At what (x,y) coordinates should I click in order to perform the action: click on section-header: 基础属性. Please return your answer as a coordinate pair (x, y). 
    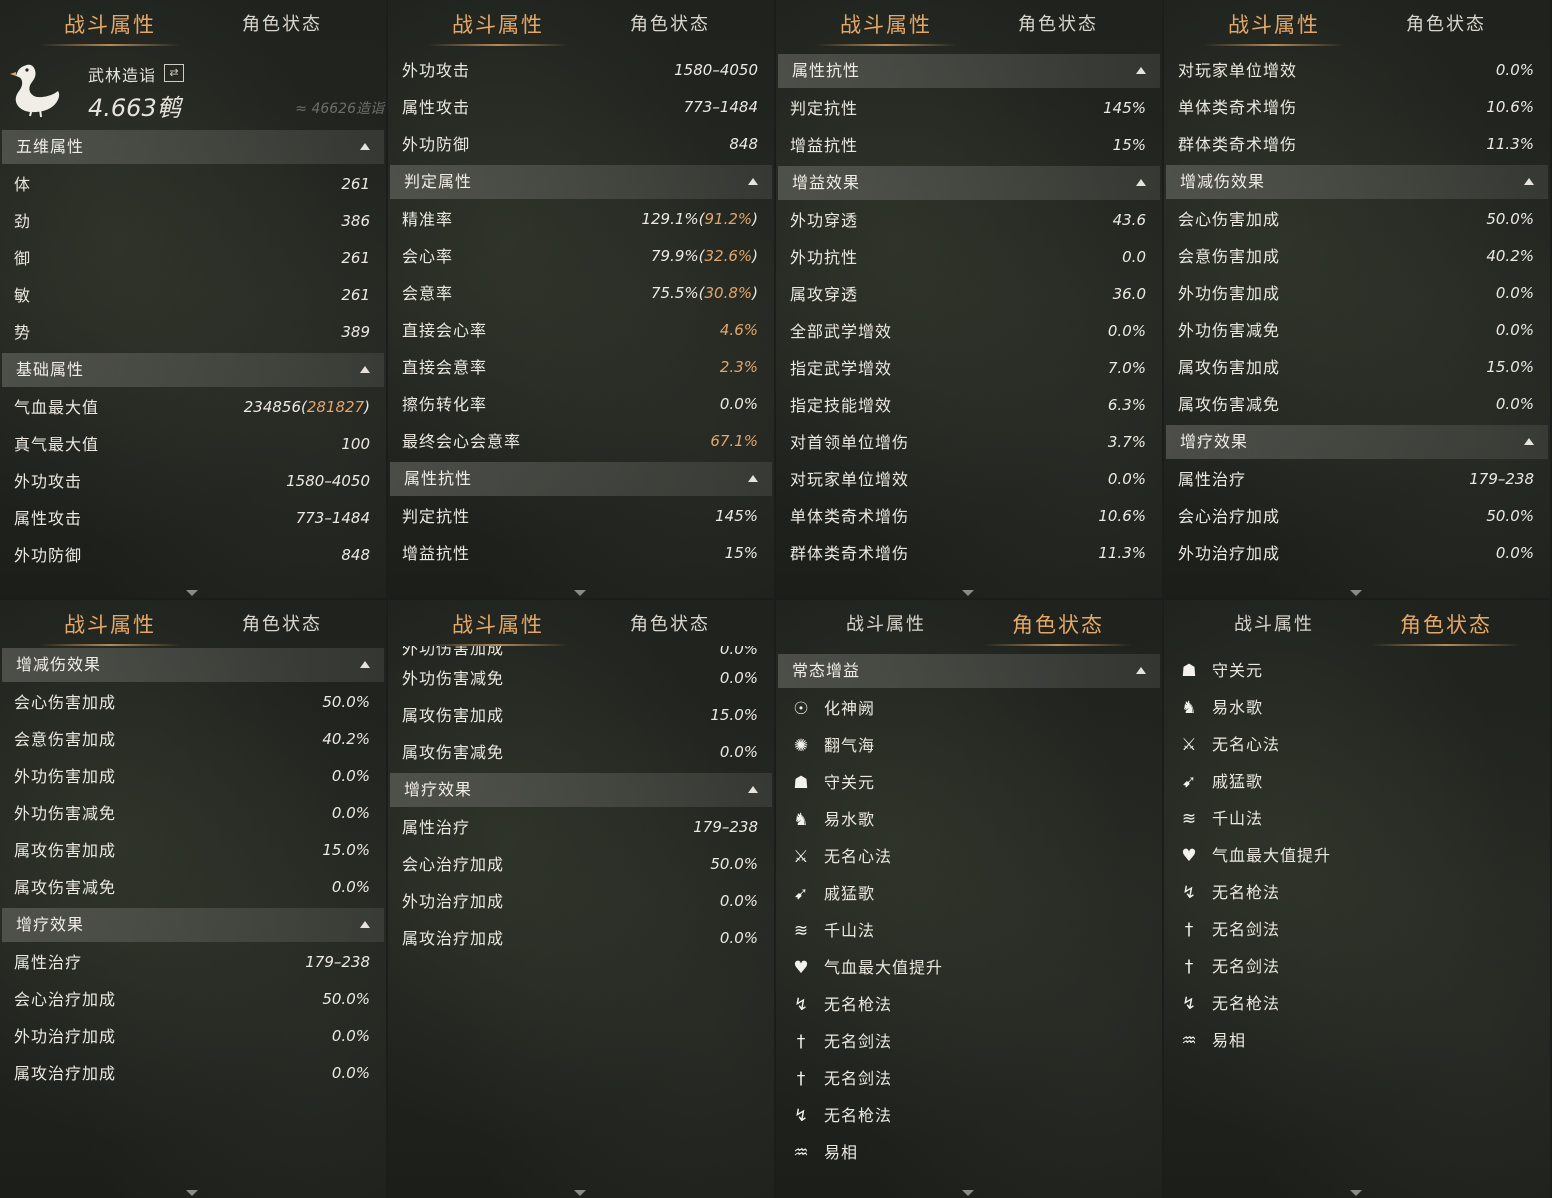
    Looking at the image, I should click on (193, 370).